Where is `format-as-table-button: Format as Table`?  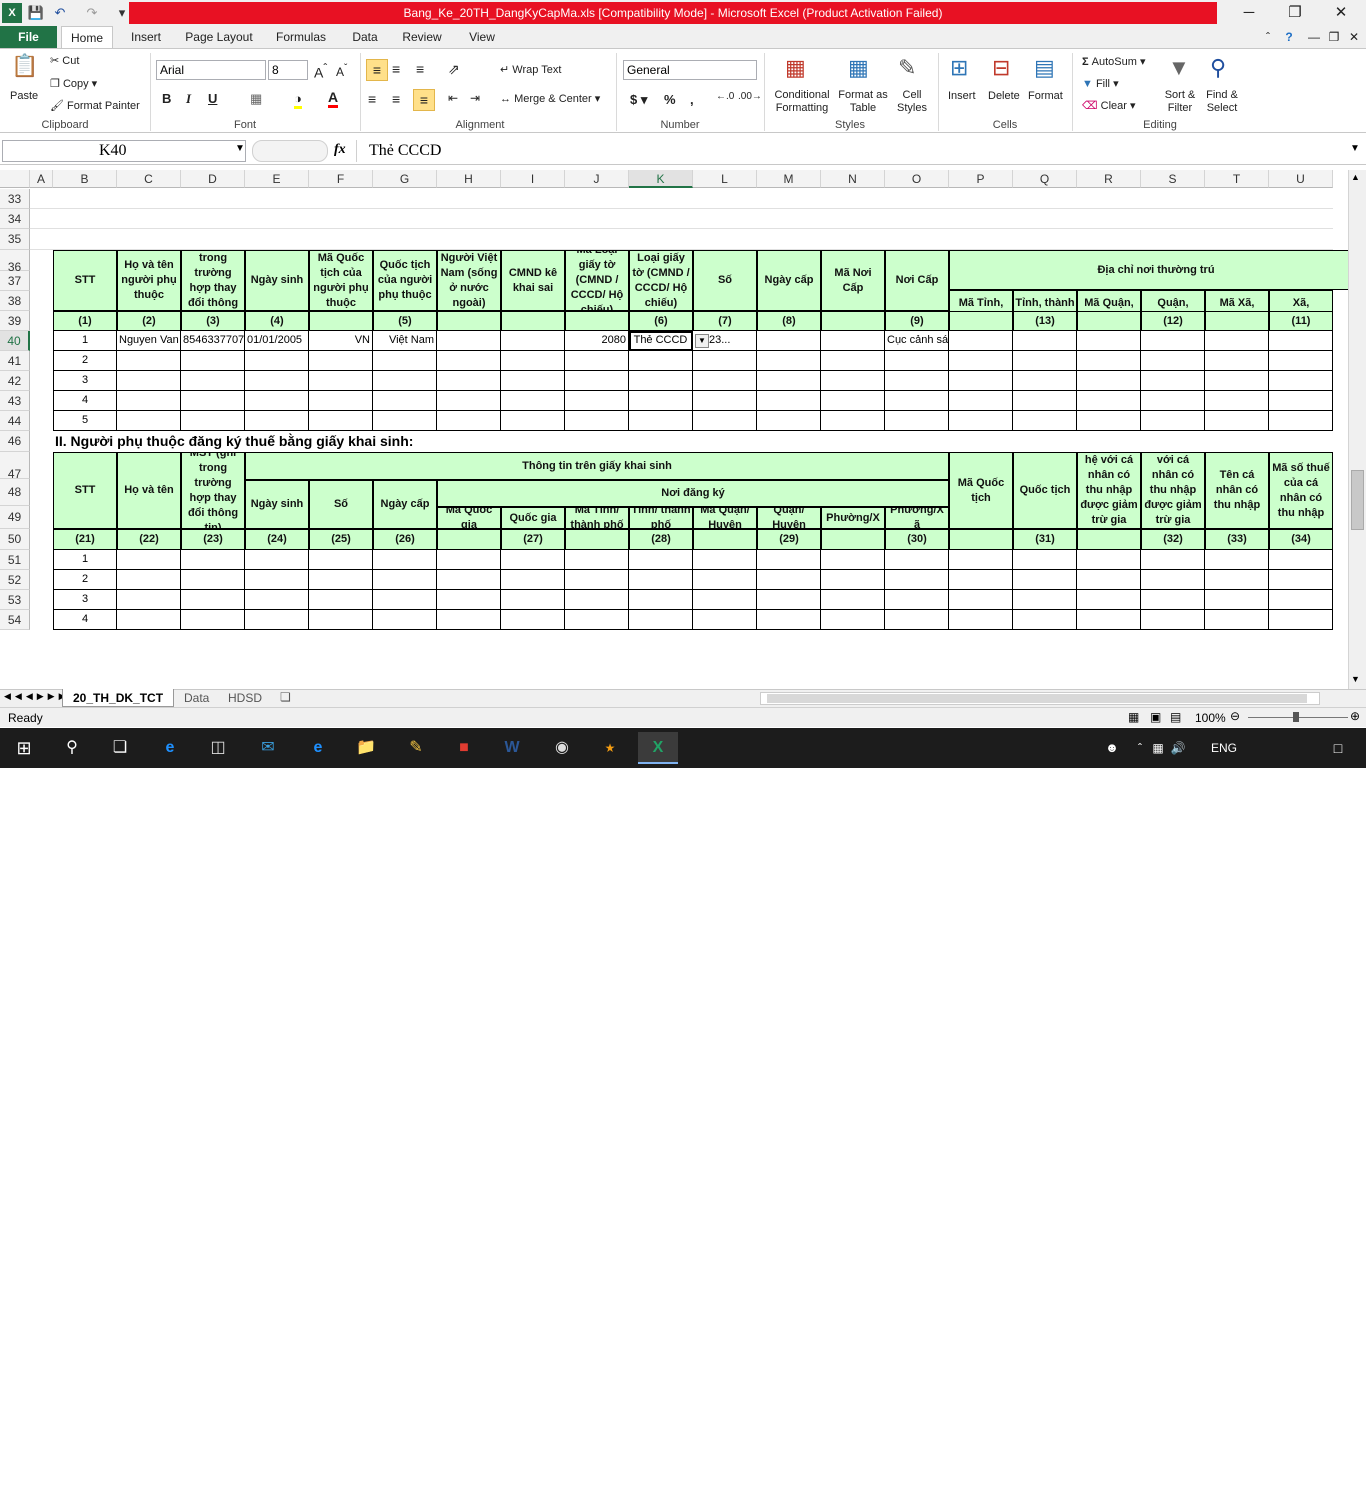
format-as-table-button: Format as Table is located at coordinates (863, 102).